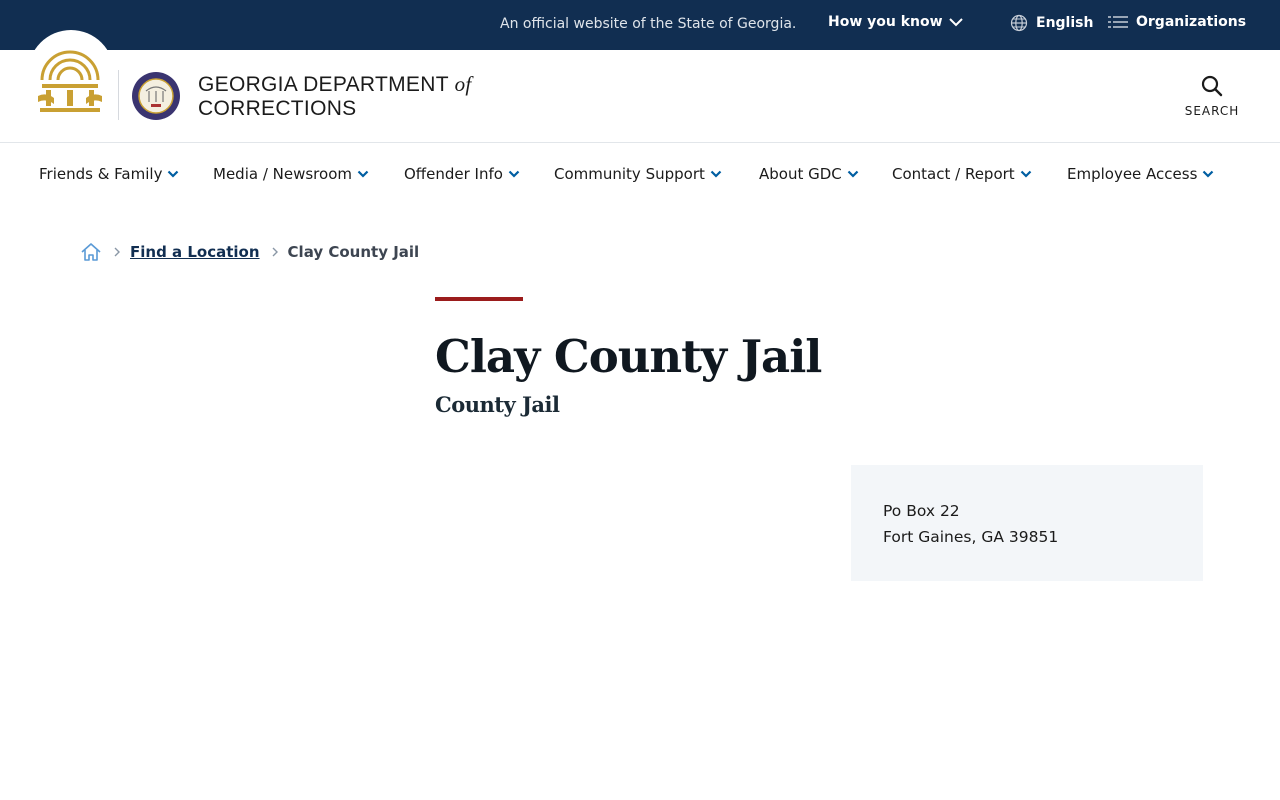  Describe the element at coordinates (1212, 111) in the screenshot. I see `search-label: SEARCH` at that location.